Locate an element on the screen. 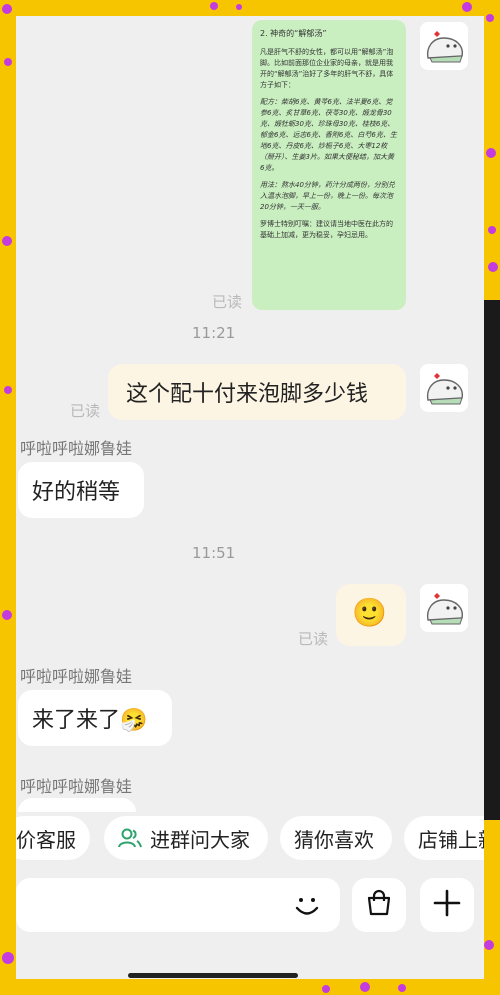 This screenshot has height=995, width=500. timestamp: 11:21 is located at coordinates (214, 333).